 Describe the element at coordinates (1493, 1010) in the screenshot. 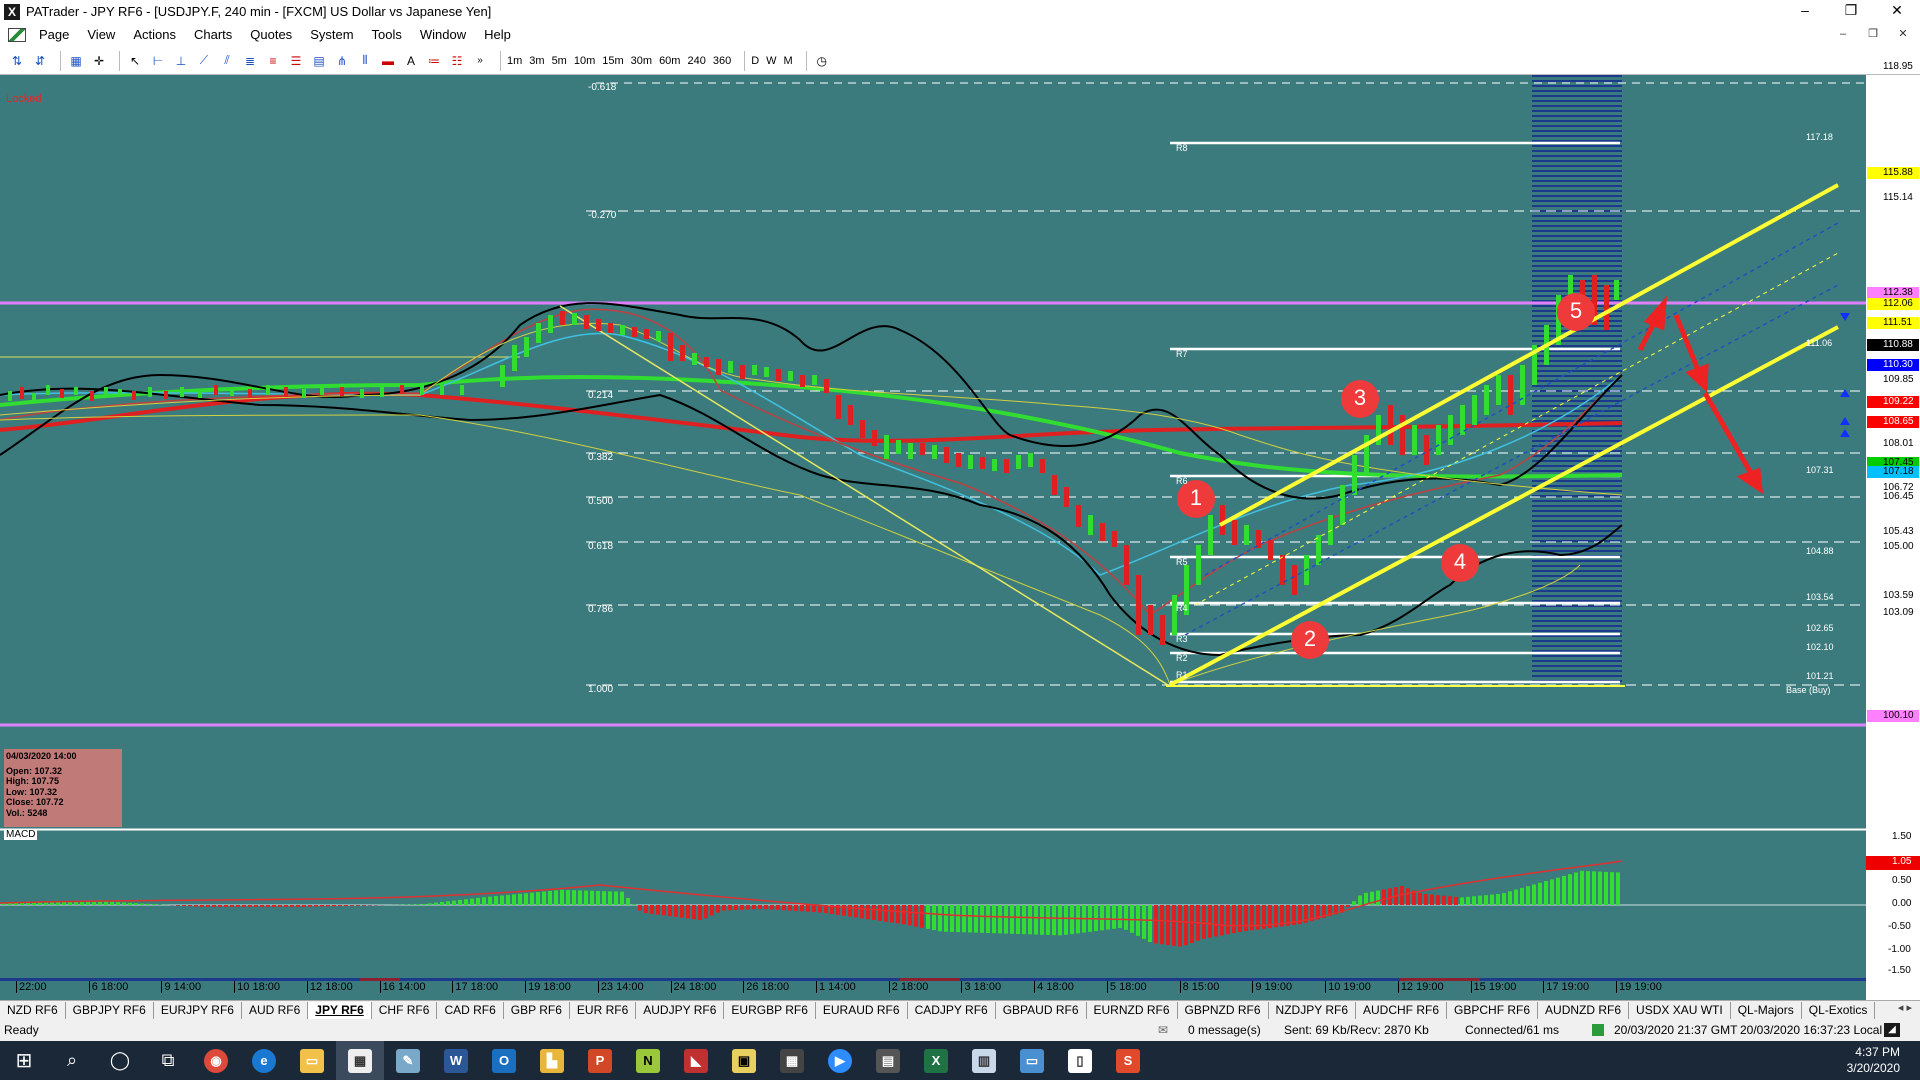

I see `tab-gbpchf-rf6: GBPCHF RF6` at that location.